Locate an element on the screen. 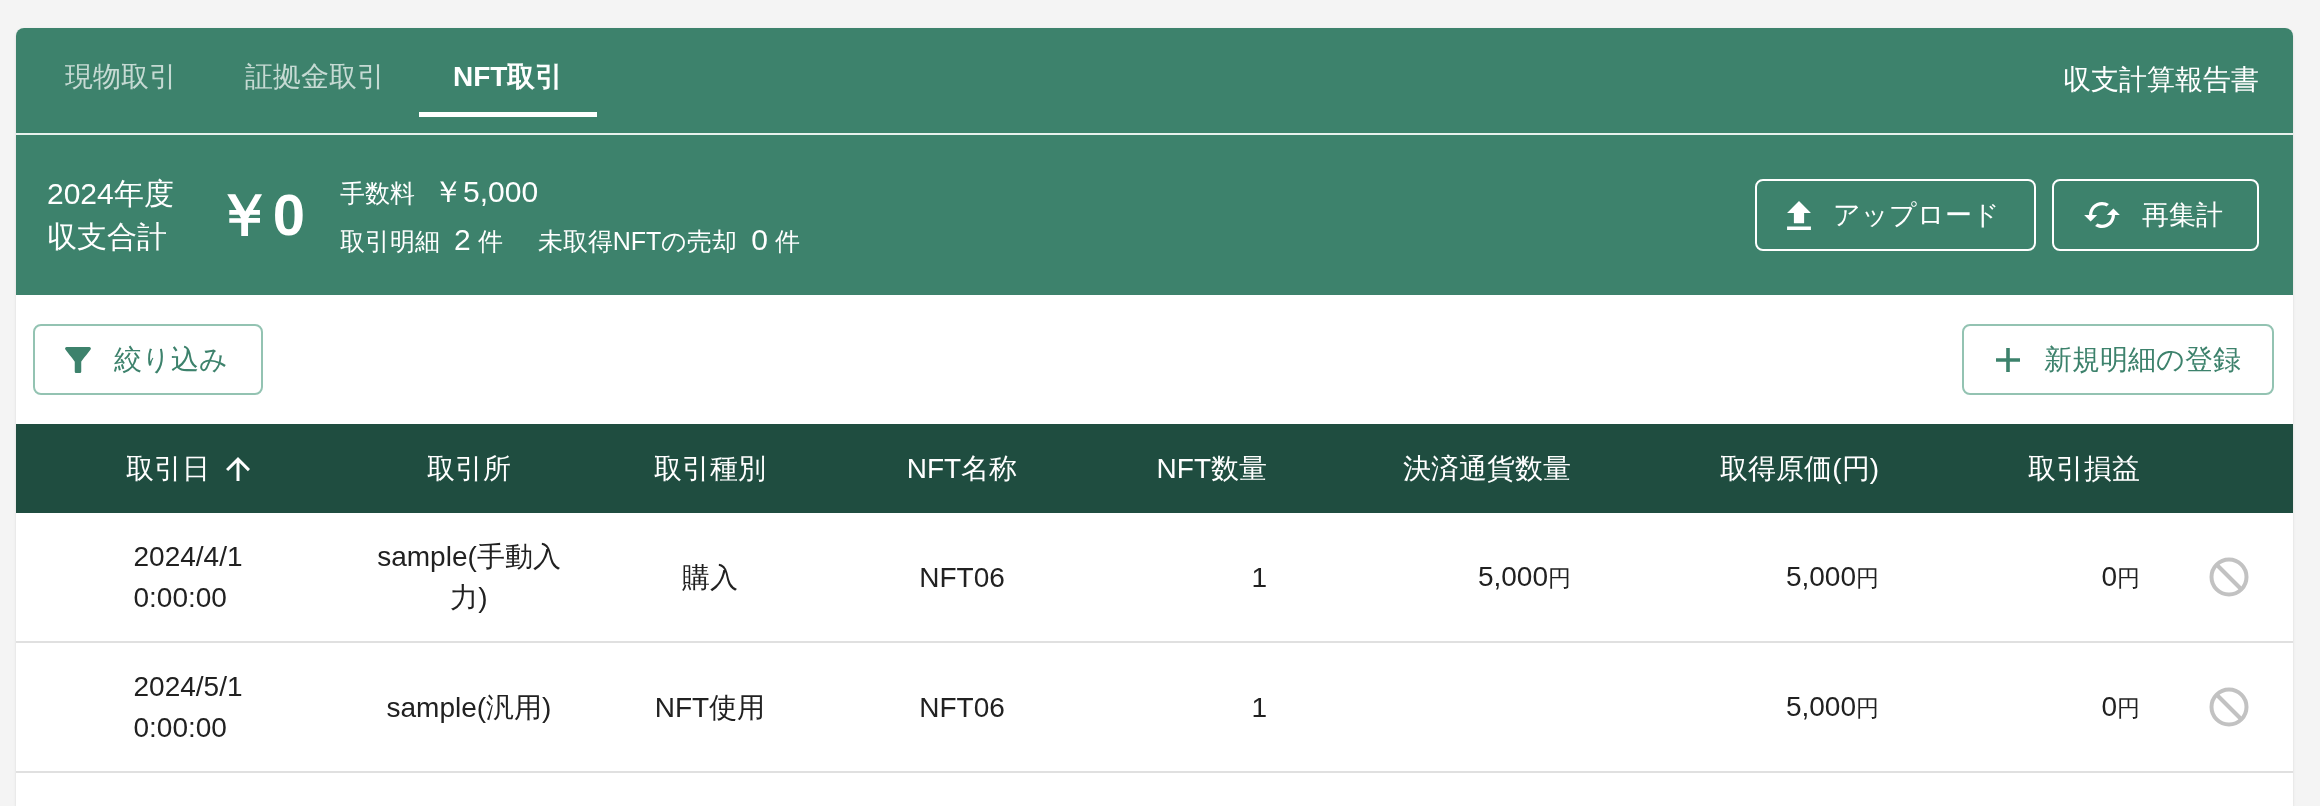 Image resolution: width=2320 pixels, height=806 pixels. period-label: 2024年度 is located at coordinates (110, 194).